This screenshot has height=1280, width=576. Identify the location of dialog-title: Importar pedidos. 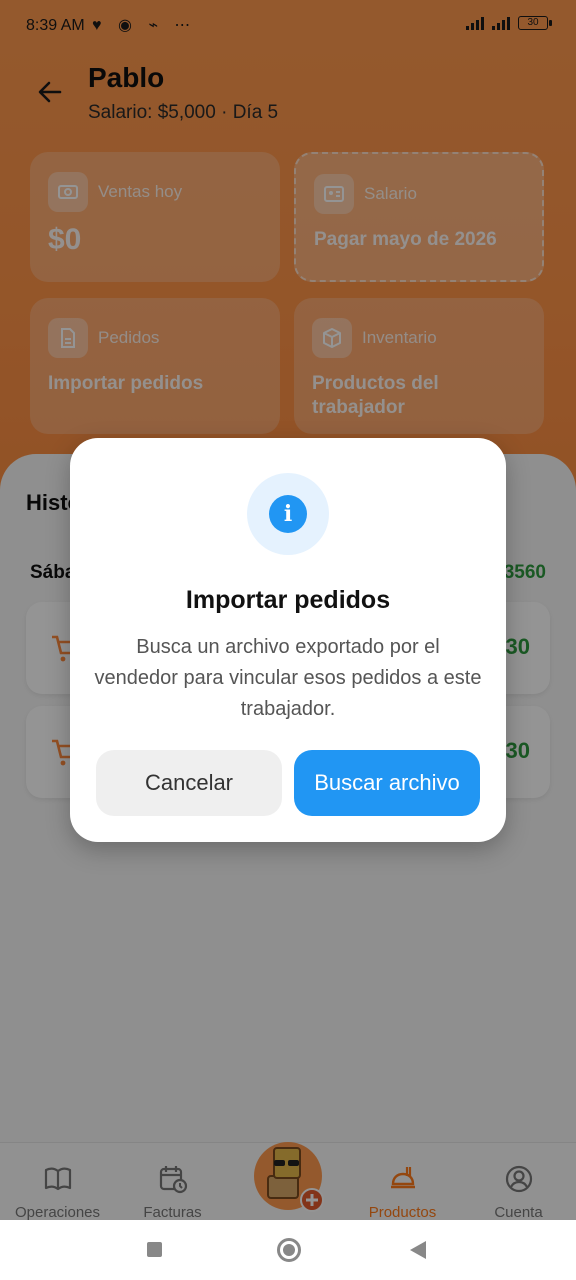
(288, 600).